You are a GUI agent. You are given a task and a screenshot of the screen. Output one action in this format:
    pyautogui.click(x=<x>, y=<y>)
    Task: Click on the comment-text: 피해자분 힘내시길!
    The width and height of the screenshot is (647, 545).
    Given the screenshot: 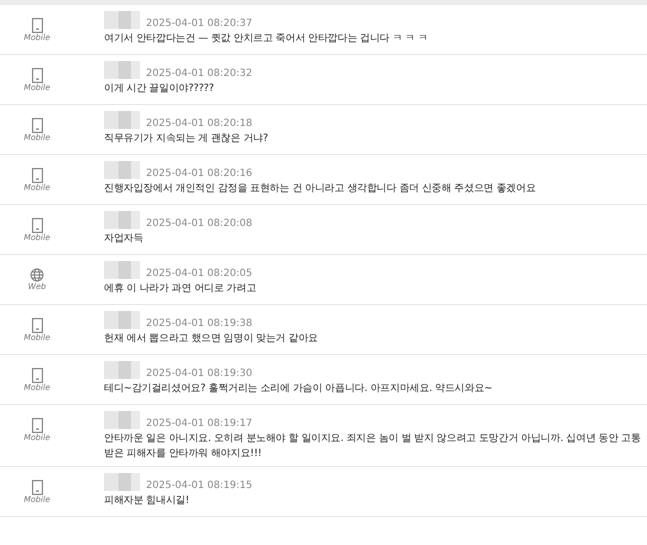 What is the action you would take?
    pyautogui.click(x=147, y=501)
    